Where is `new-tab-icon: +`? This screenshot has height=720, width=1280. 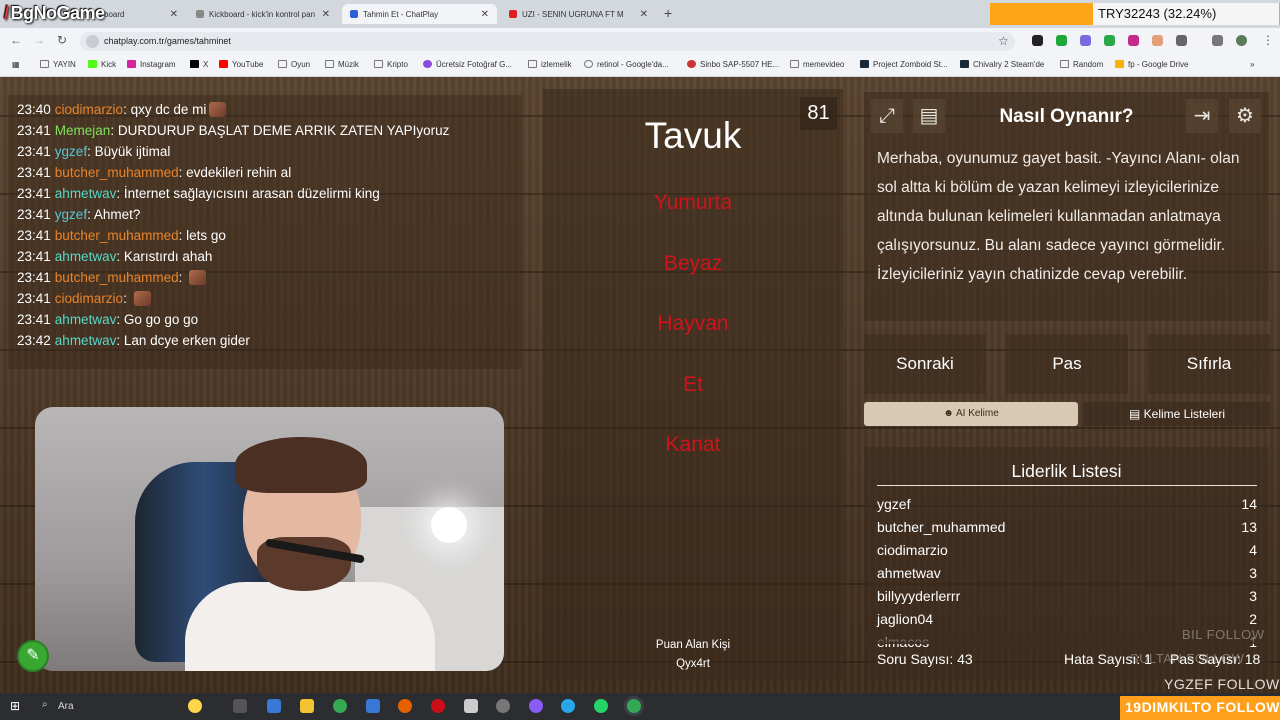
new-tab-icon: + is located at coordinates (668, 13).